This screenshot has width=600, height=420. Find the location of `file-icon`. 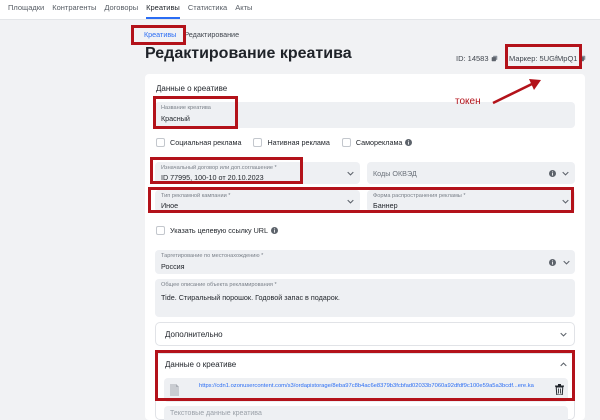

file-icon is located at coordinates (174, 390).